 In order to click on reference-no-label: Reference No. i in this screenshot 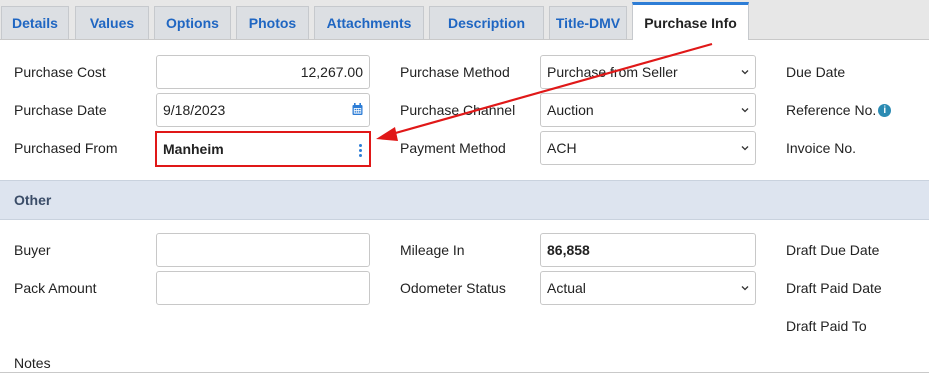, I will do `click(839, 110)`.